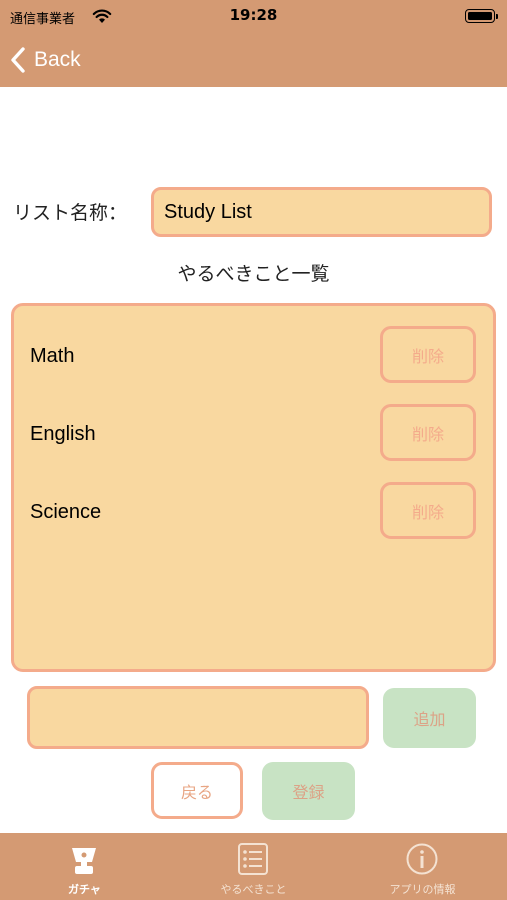 The width and height of the screenshot is (507, 900). Describe the element at coordinates (428, 354) in the screenshot. I see `delete-button-math: 削除` at that location.